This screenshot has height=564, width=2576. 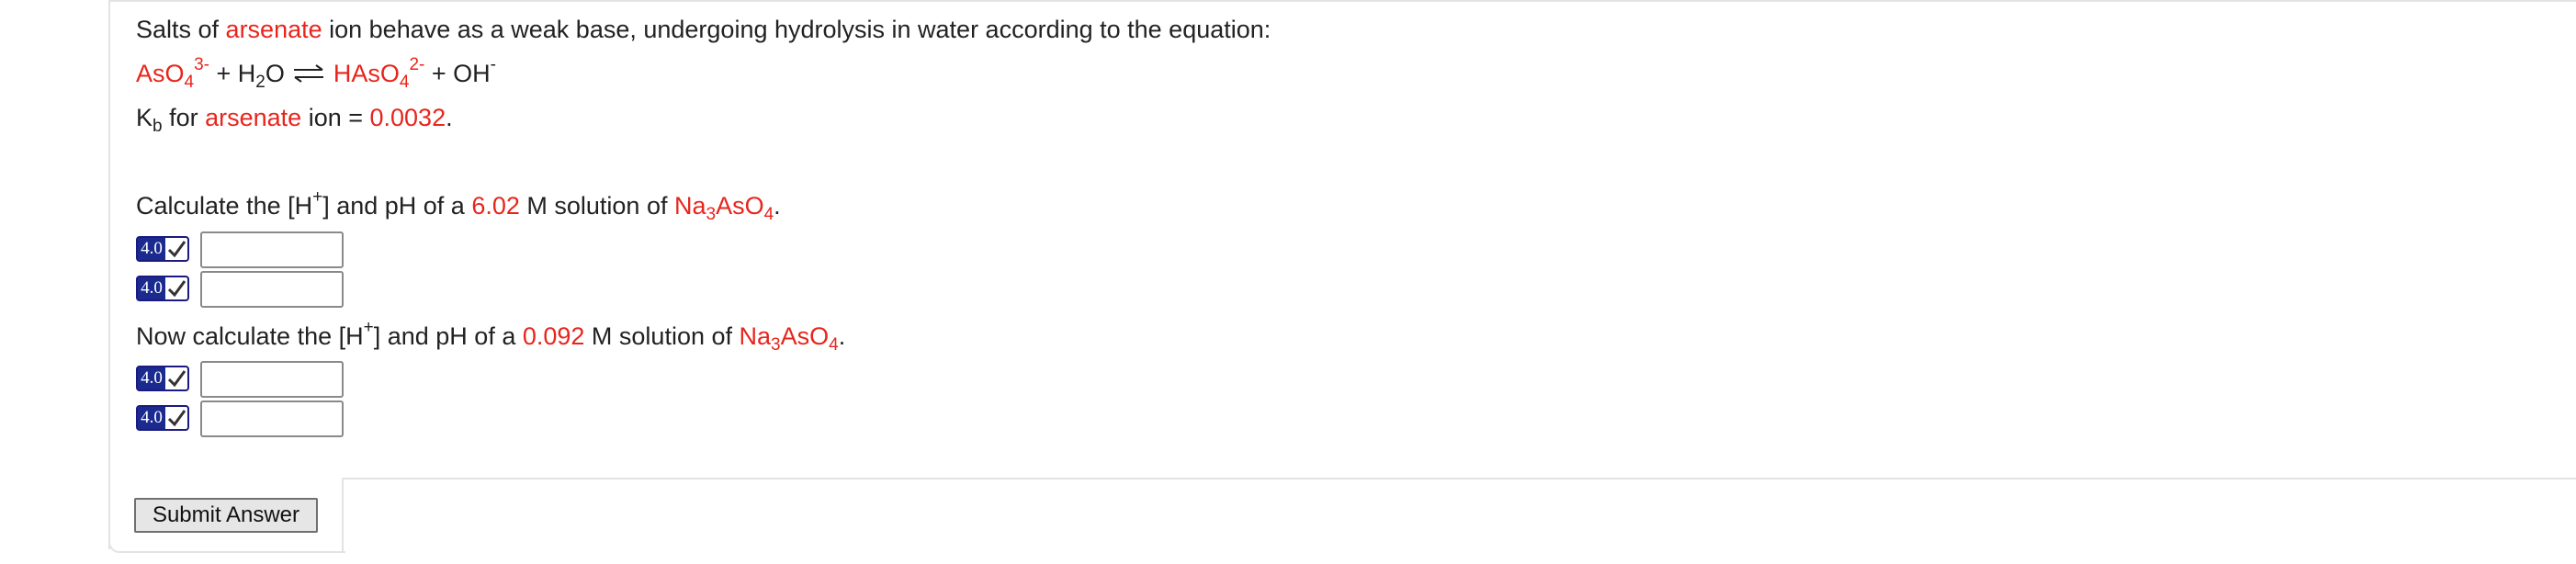 I want to click on highlight-arsenate: arsenate, so click(x=273, y=29).